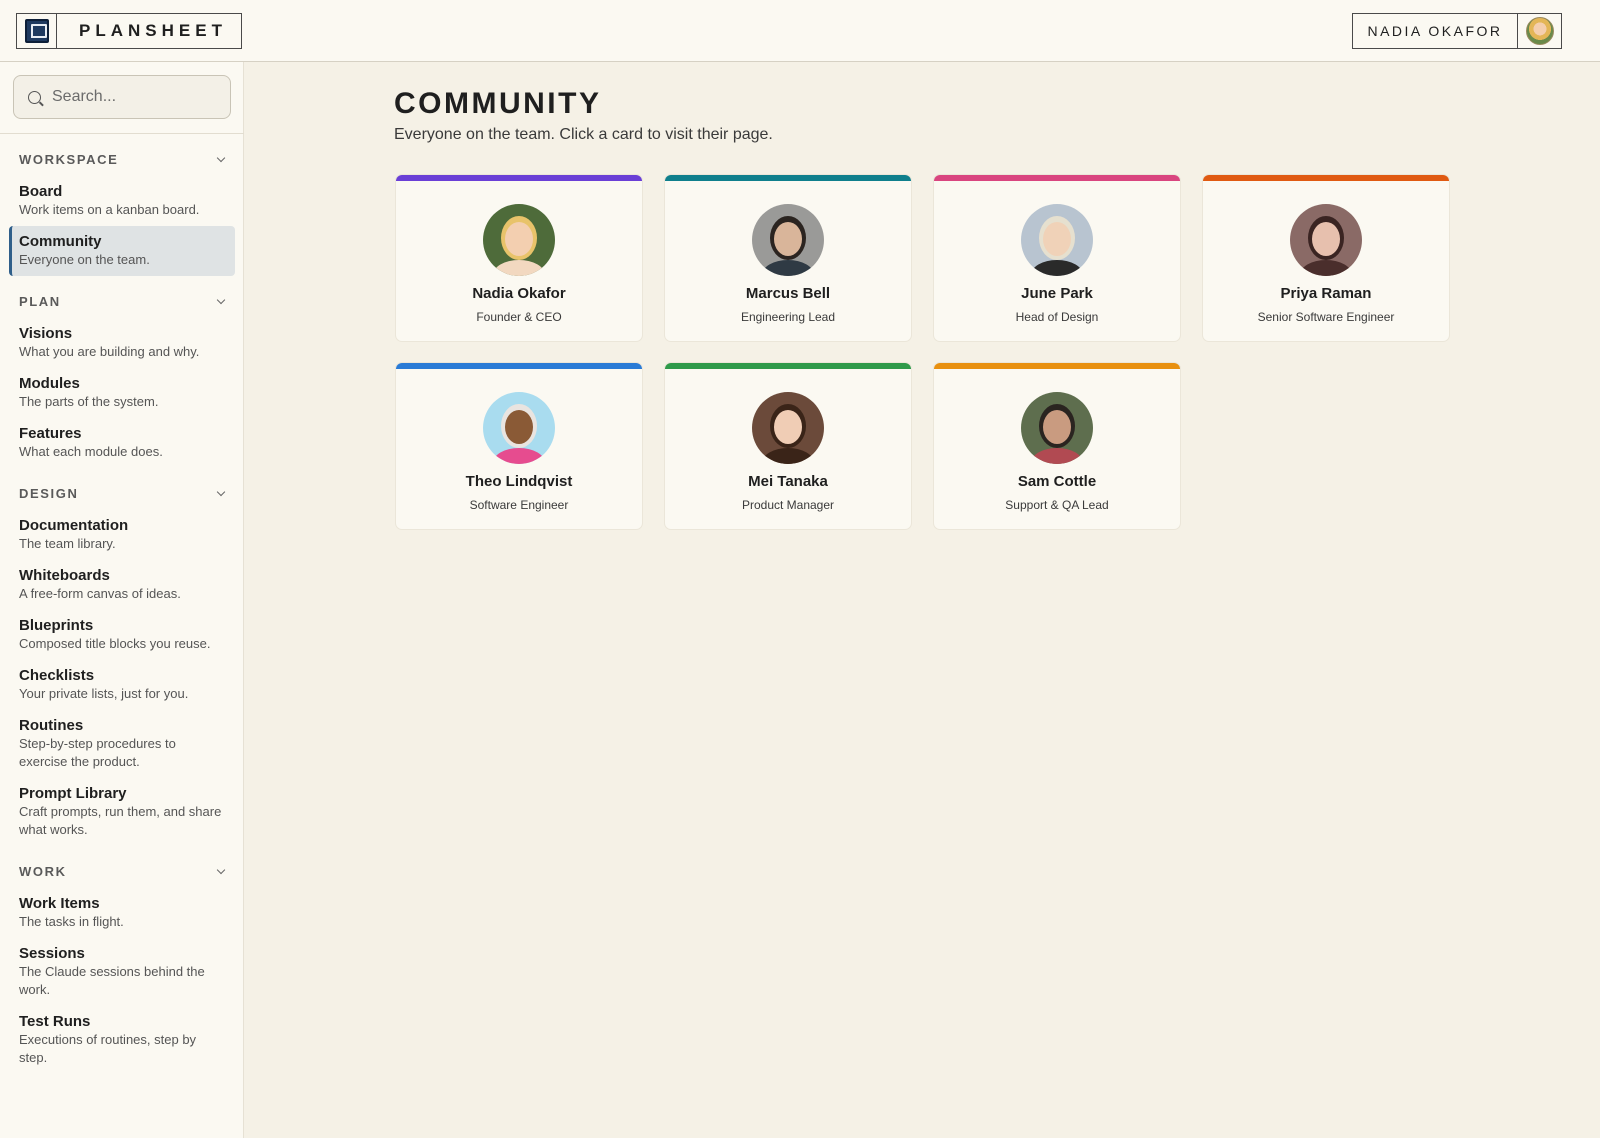 The width and height of the screenshot is (1600, 1138). Describe the element at coordinates (519, 317) in the screenshot. I see `member-role: Founder & CEO` at that location.